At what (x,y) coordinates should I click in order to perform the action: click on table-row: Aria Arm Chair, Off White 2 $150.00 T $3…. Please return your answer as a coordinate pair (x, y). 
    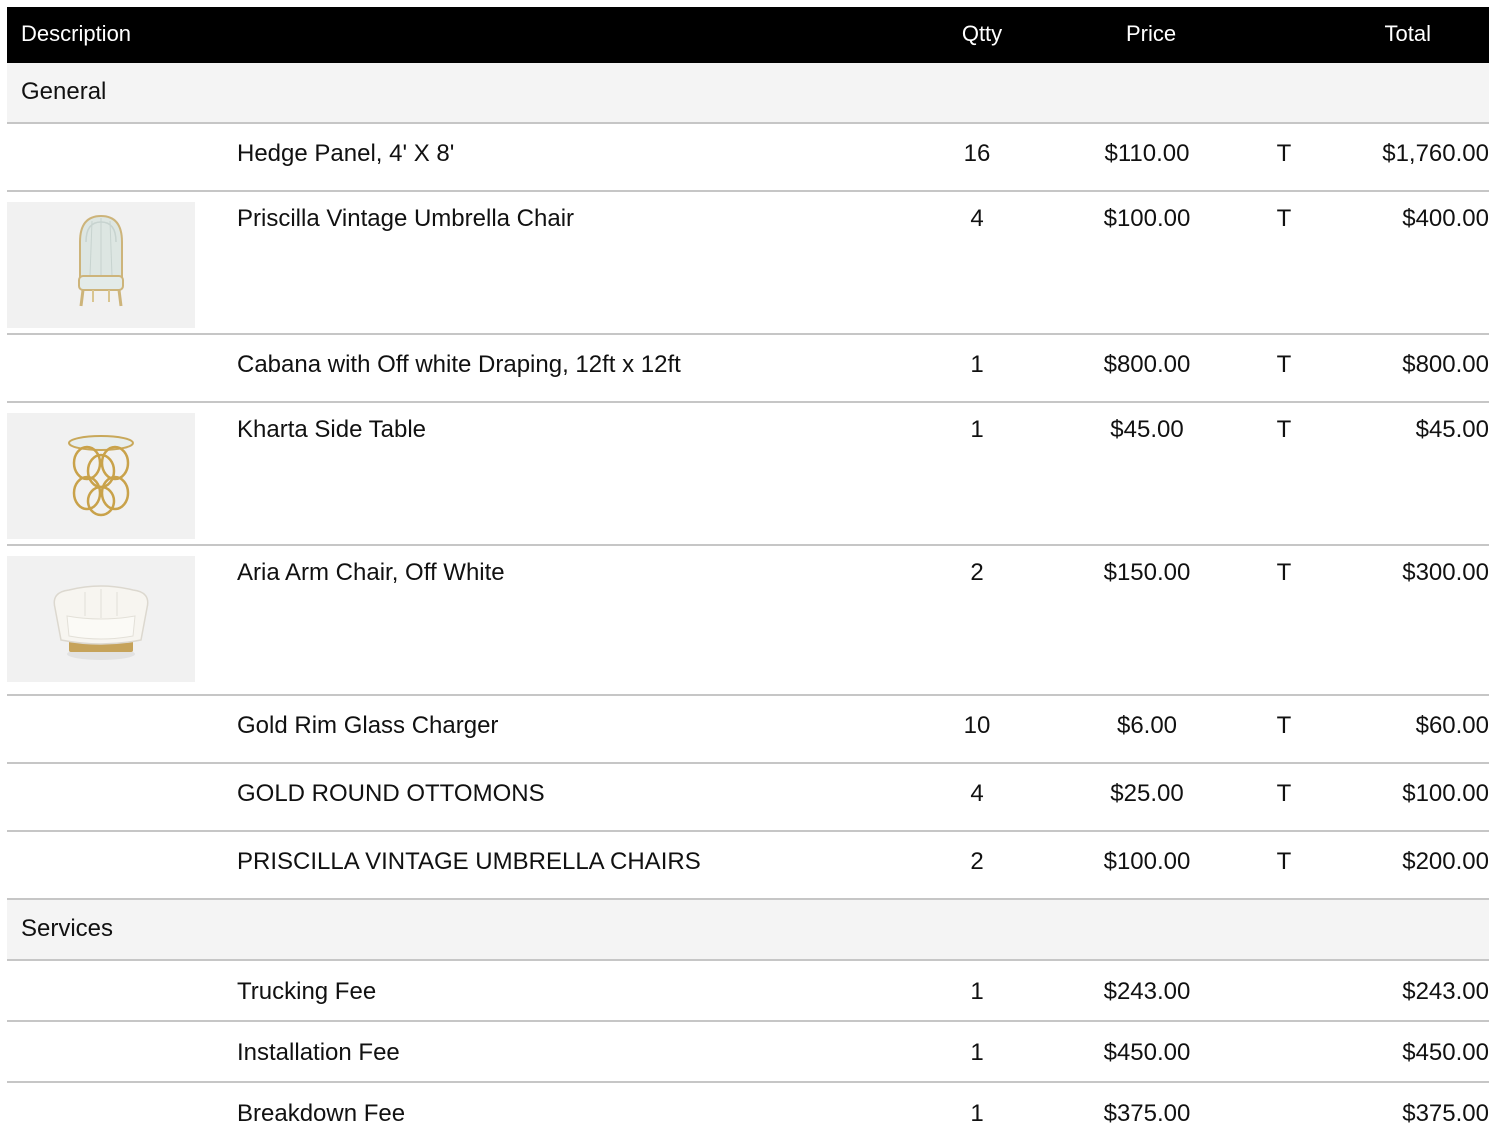
    Looking at the image, I should click on (748, 621).